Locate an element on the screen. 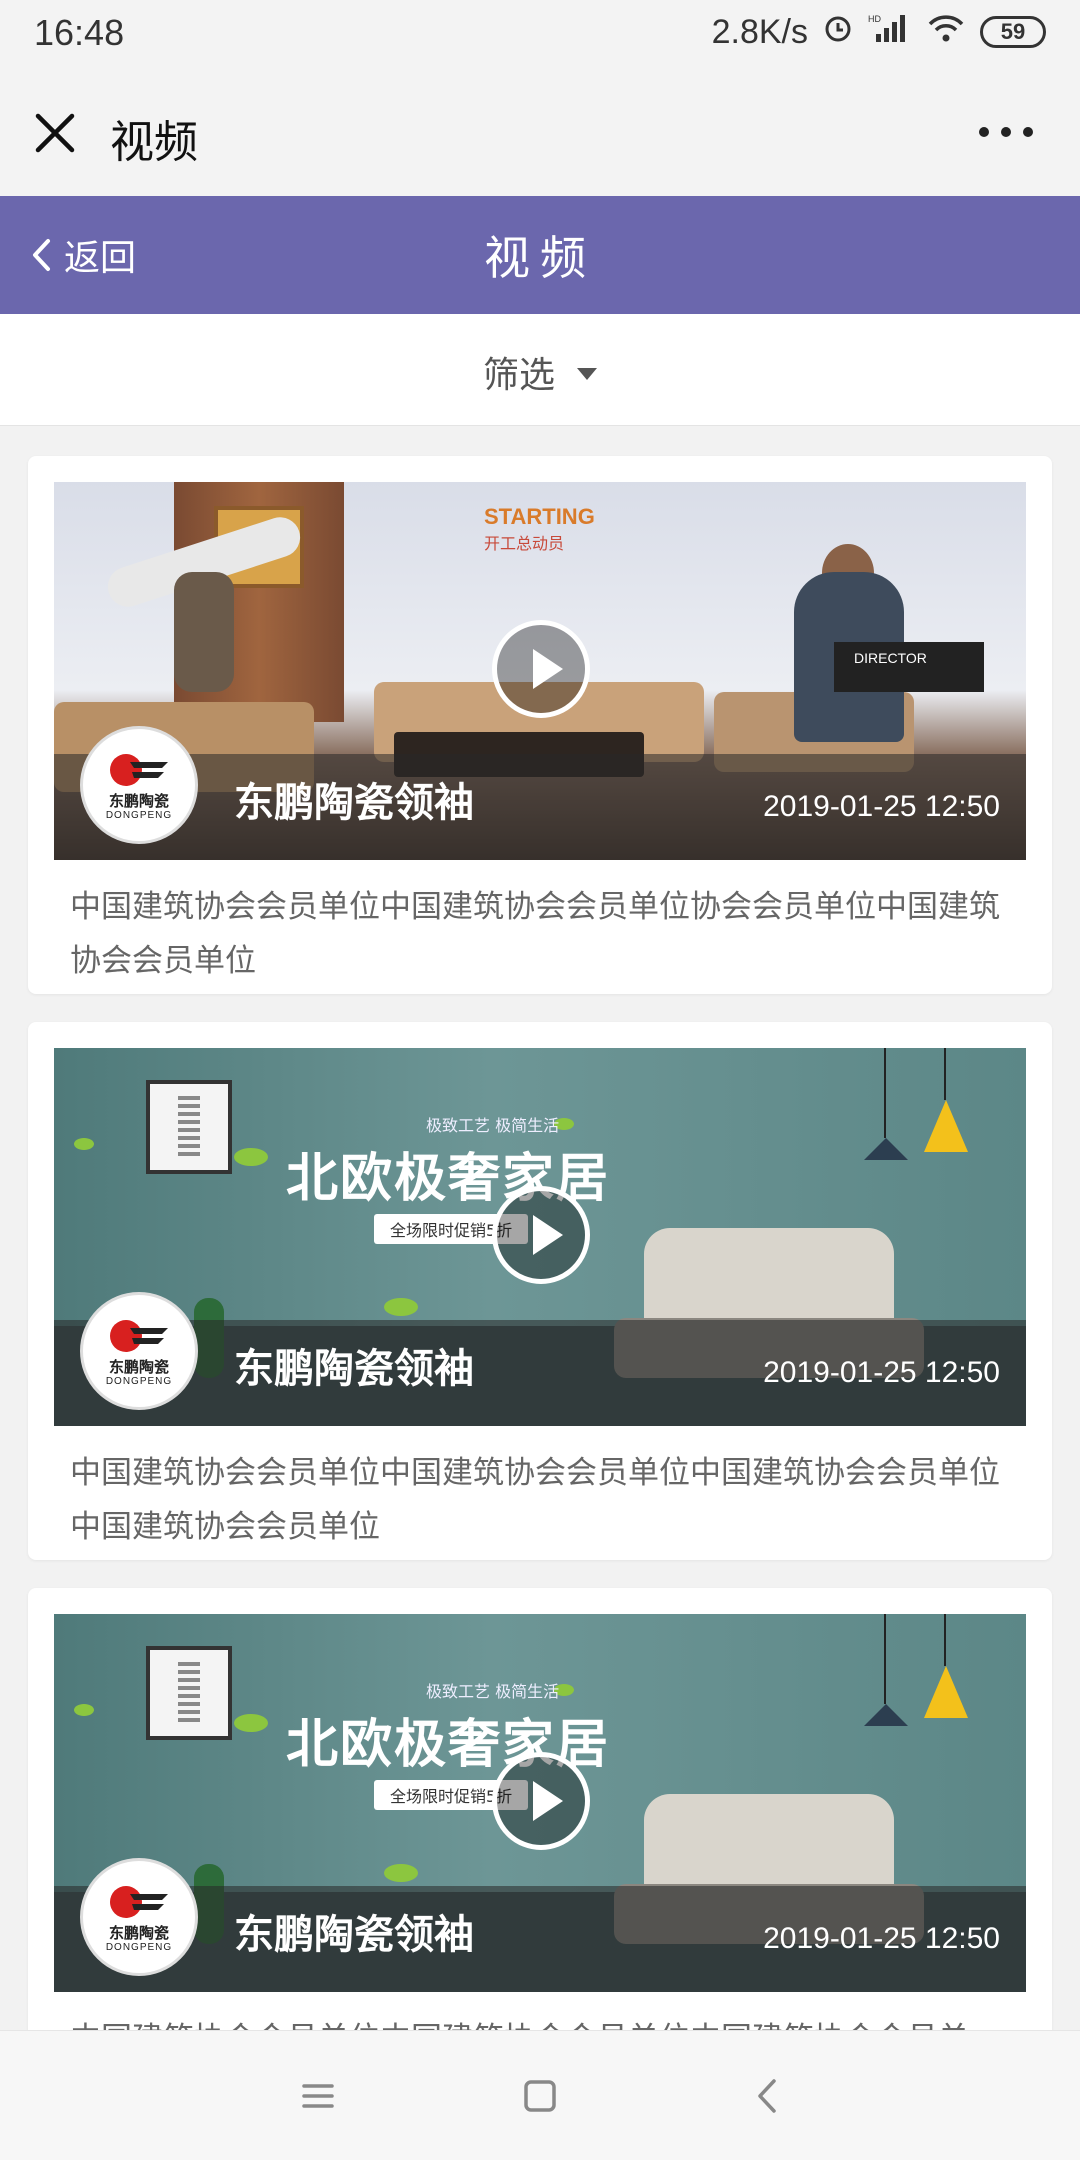 Image resolution: width=1080 pixels, height=2160 pixels. filter-label: 筛选 is located at coordinates (518, 375).